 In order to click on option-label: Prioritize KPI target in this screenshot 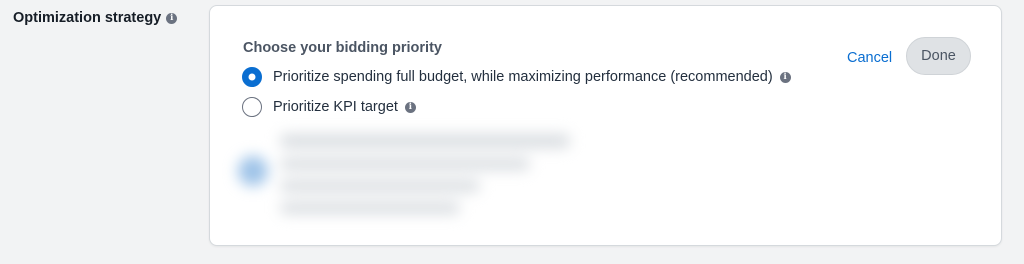, I will do `click(335, 107)`.